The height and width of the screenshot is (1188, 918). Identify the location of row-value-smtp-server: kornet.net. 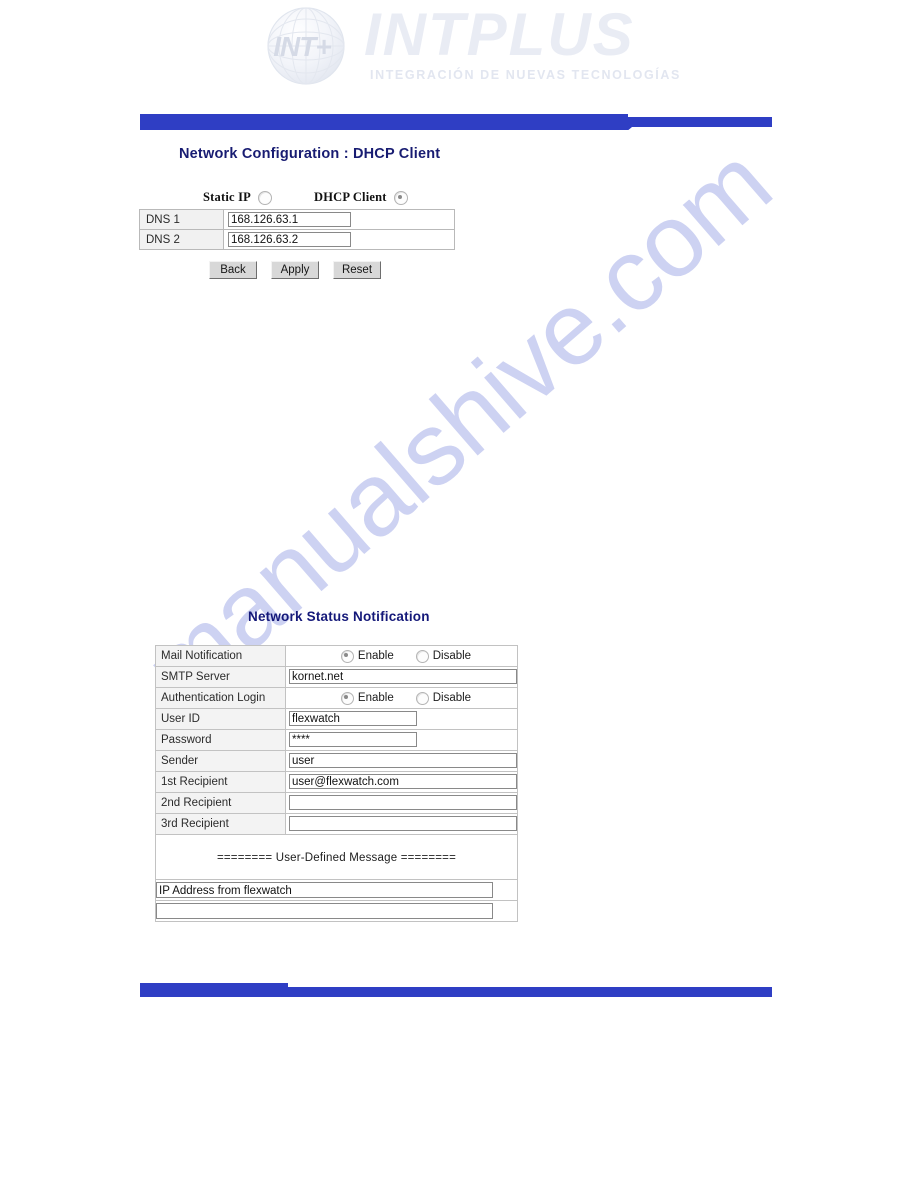
(401, 677).